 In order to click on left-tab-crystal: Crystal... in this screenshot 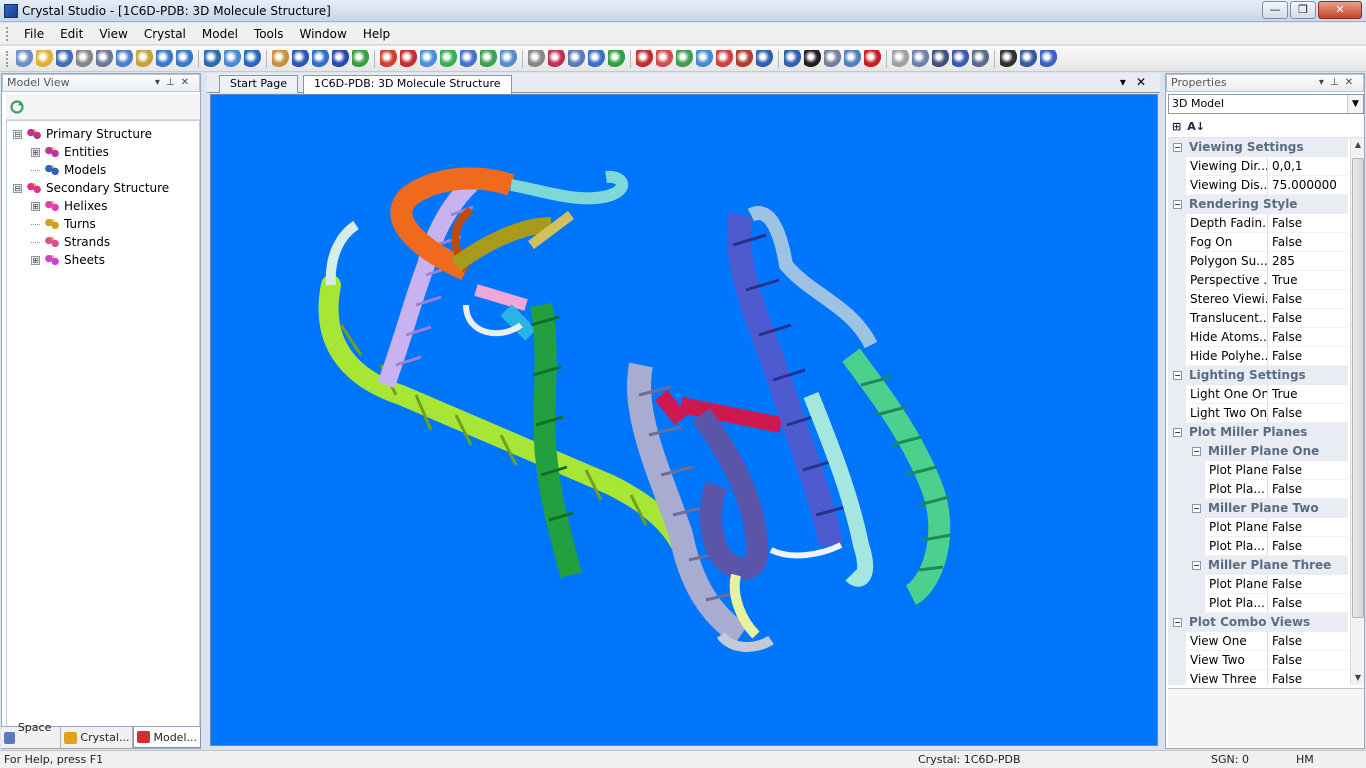, I will do `click(97, 737)`.